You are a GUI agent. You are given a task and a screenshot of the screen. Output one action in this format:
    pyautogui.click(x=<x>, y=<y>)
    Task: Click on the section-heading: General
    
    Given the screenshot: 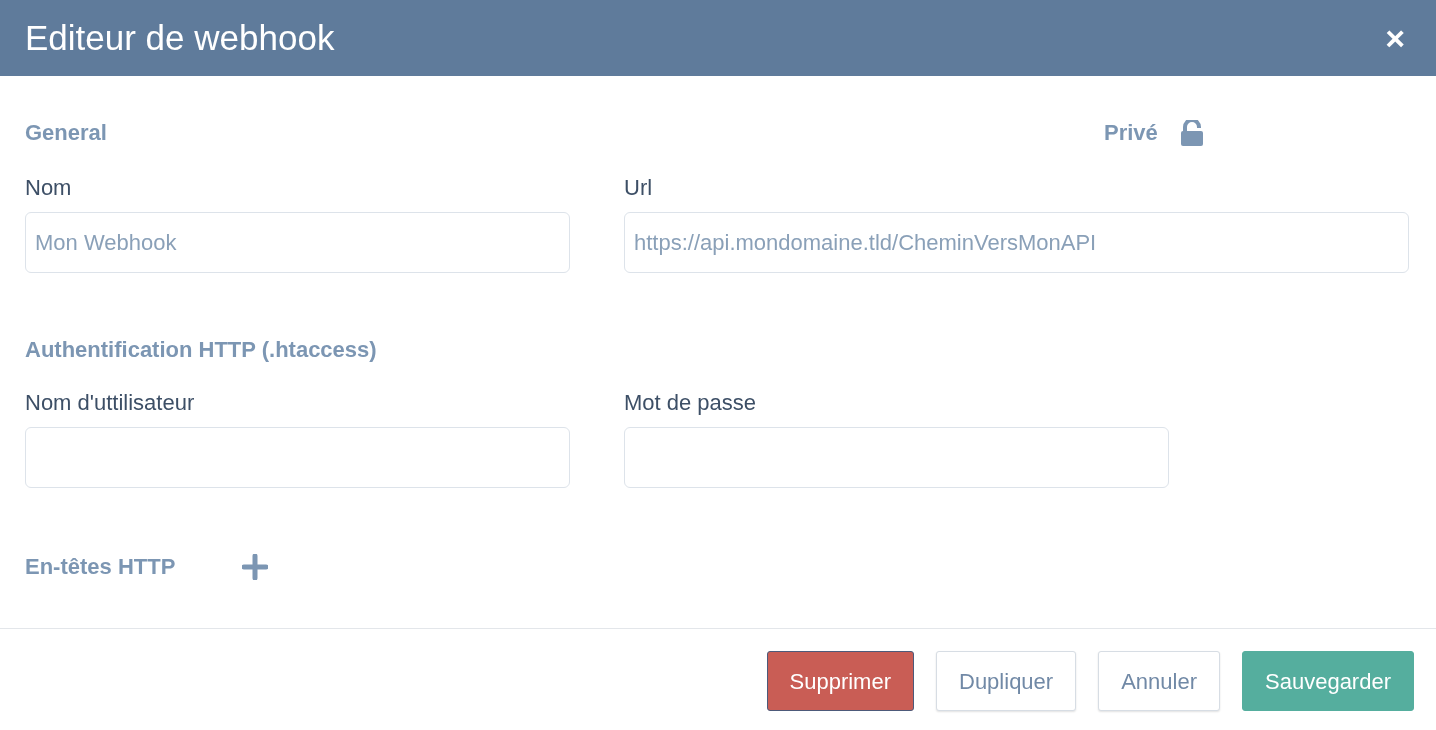 What is the action you would take?
    pyautogui.click(x=66, y=132)
    